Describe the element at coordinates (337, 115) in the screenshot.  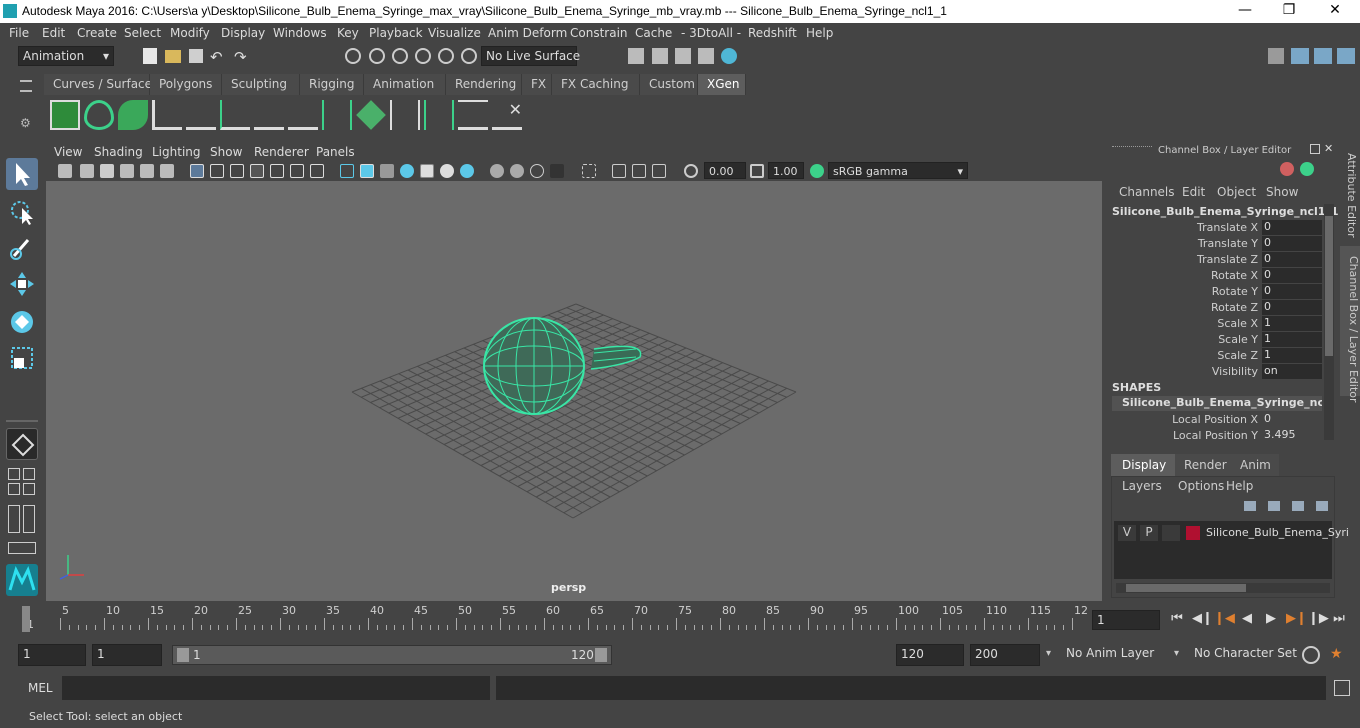
I see `xgen-grass-icon` at that location.